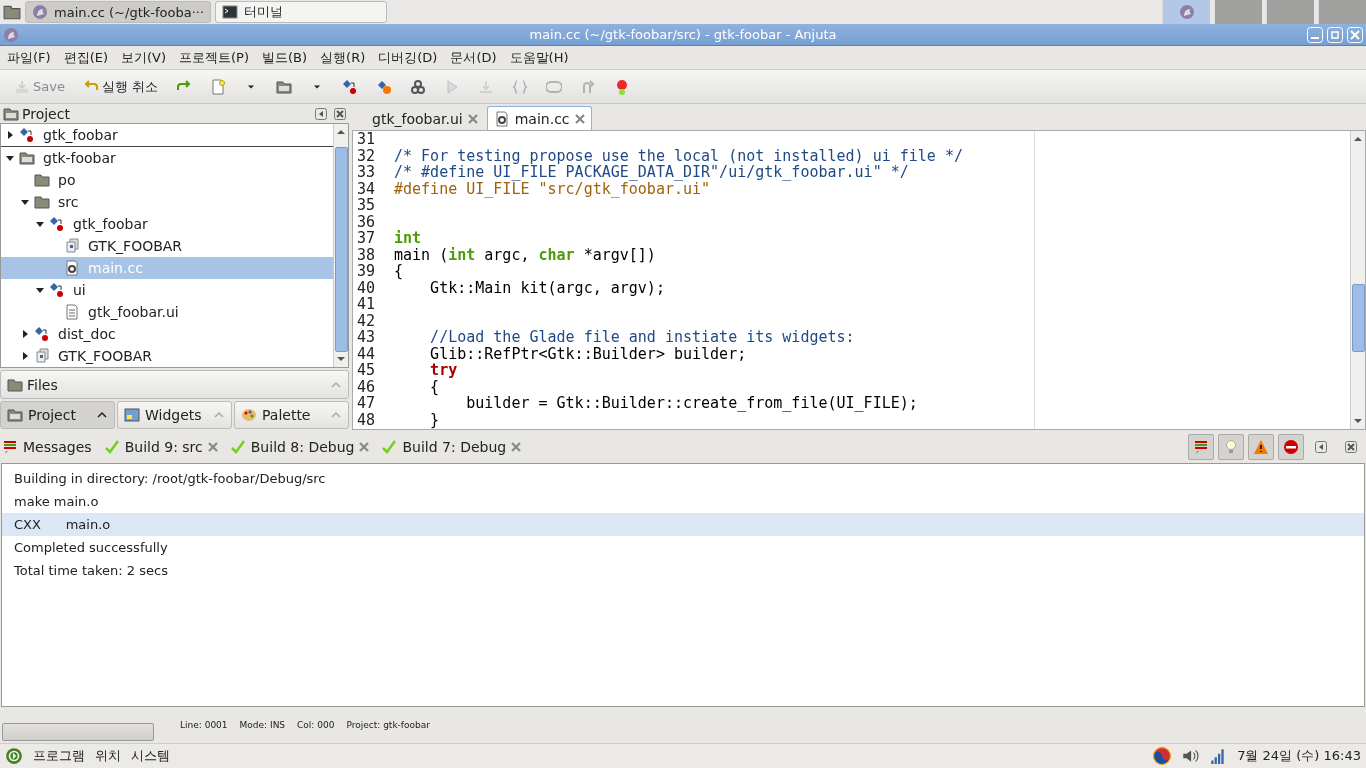 This screenshot has height=768, width=1366. I want to click on panel-menu: 위치, so click(108, 756).